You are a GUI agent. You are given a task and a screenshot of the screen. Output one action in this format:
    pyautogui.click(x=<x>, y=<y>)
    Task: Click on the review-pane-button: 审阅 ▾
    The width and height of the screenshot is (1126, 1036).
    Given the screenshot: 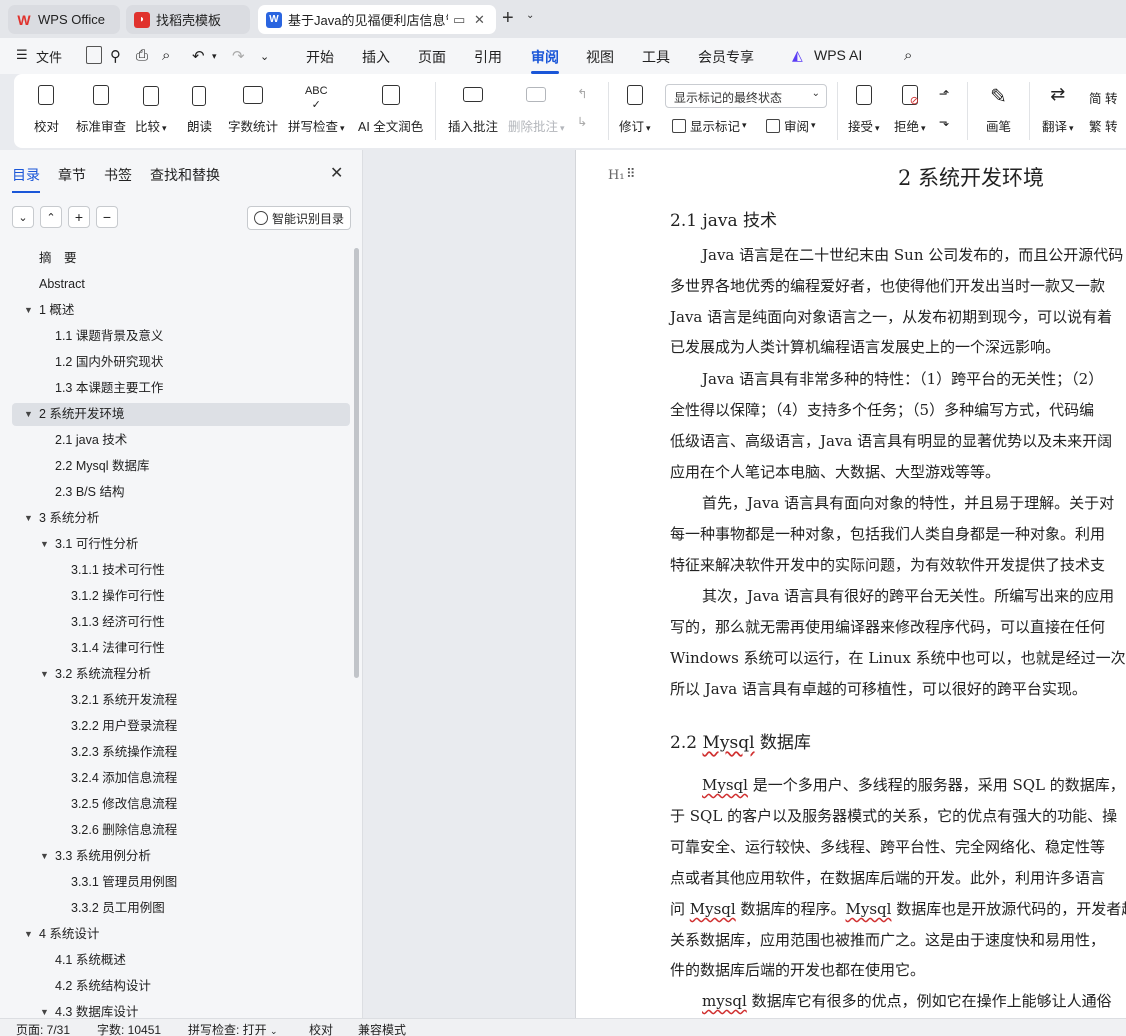 What is the action you would take?
    pyautogui.click(x=791, y=125)
    